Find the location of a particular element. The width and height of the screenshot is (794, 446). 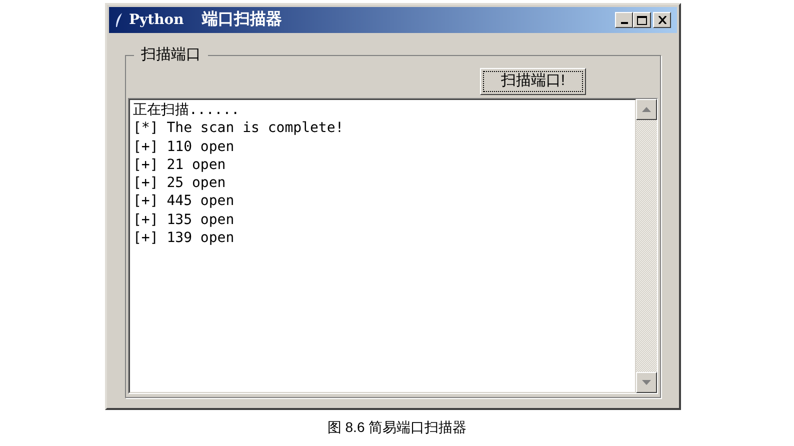

maximize-button is located at coordinates (642, 20).